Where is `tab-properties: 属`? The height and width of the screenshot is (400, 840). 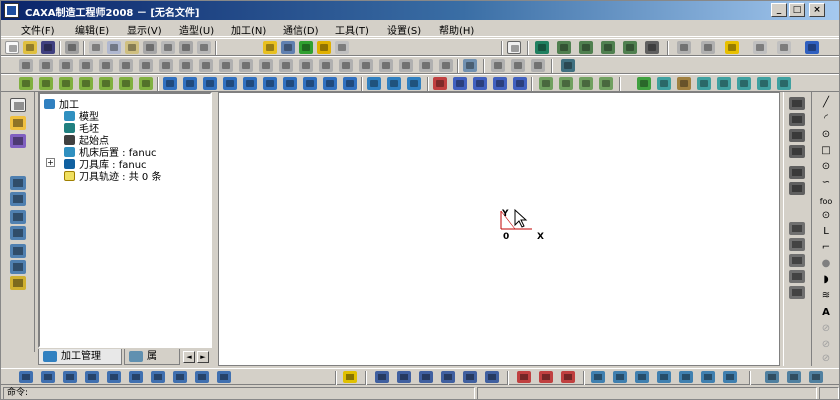
tab-properties: 属 is located at coordinates (152, 357).